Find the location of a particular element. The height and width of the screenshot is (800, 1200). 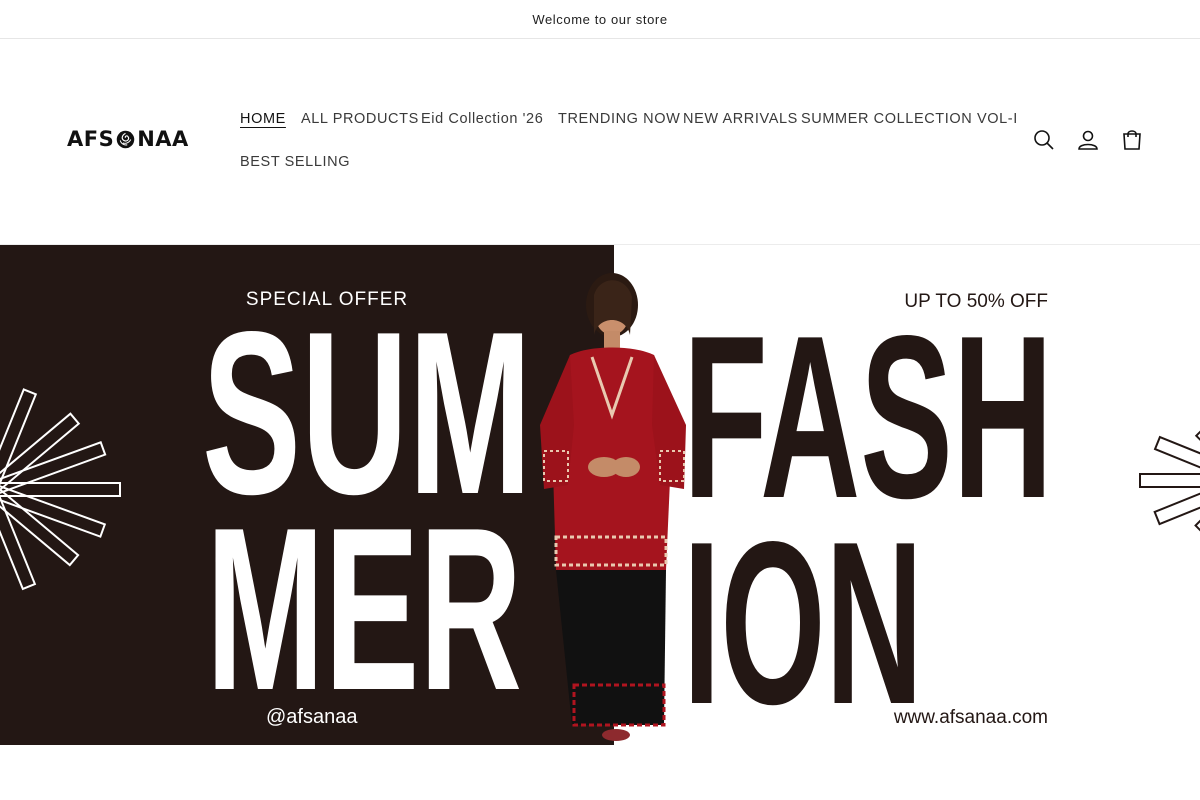

nav-item-summer-collection: SUMMER COLLECTION VOL-I is located at coordinates (909, 119).